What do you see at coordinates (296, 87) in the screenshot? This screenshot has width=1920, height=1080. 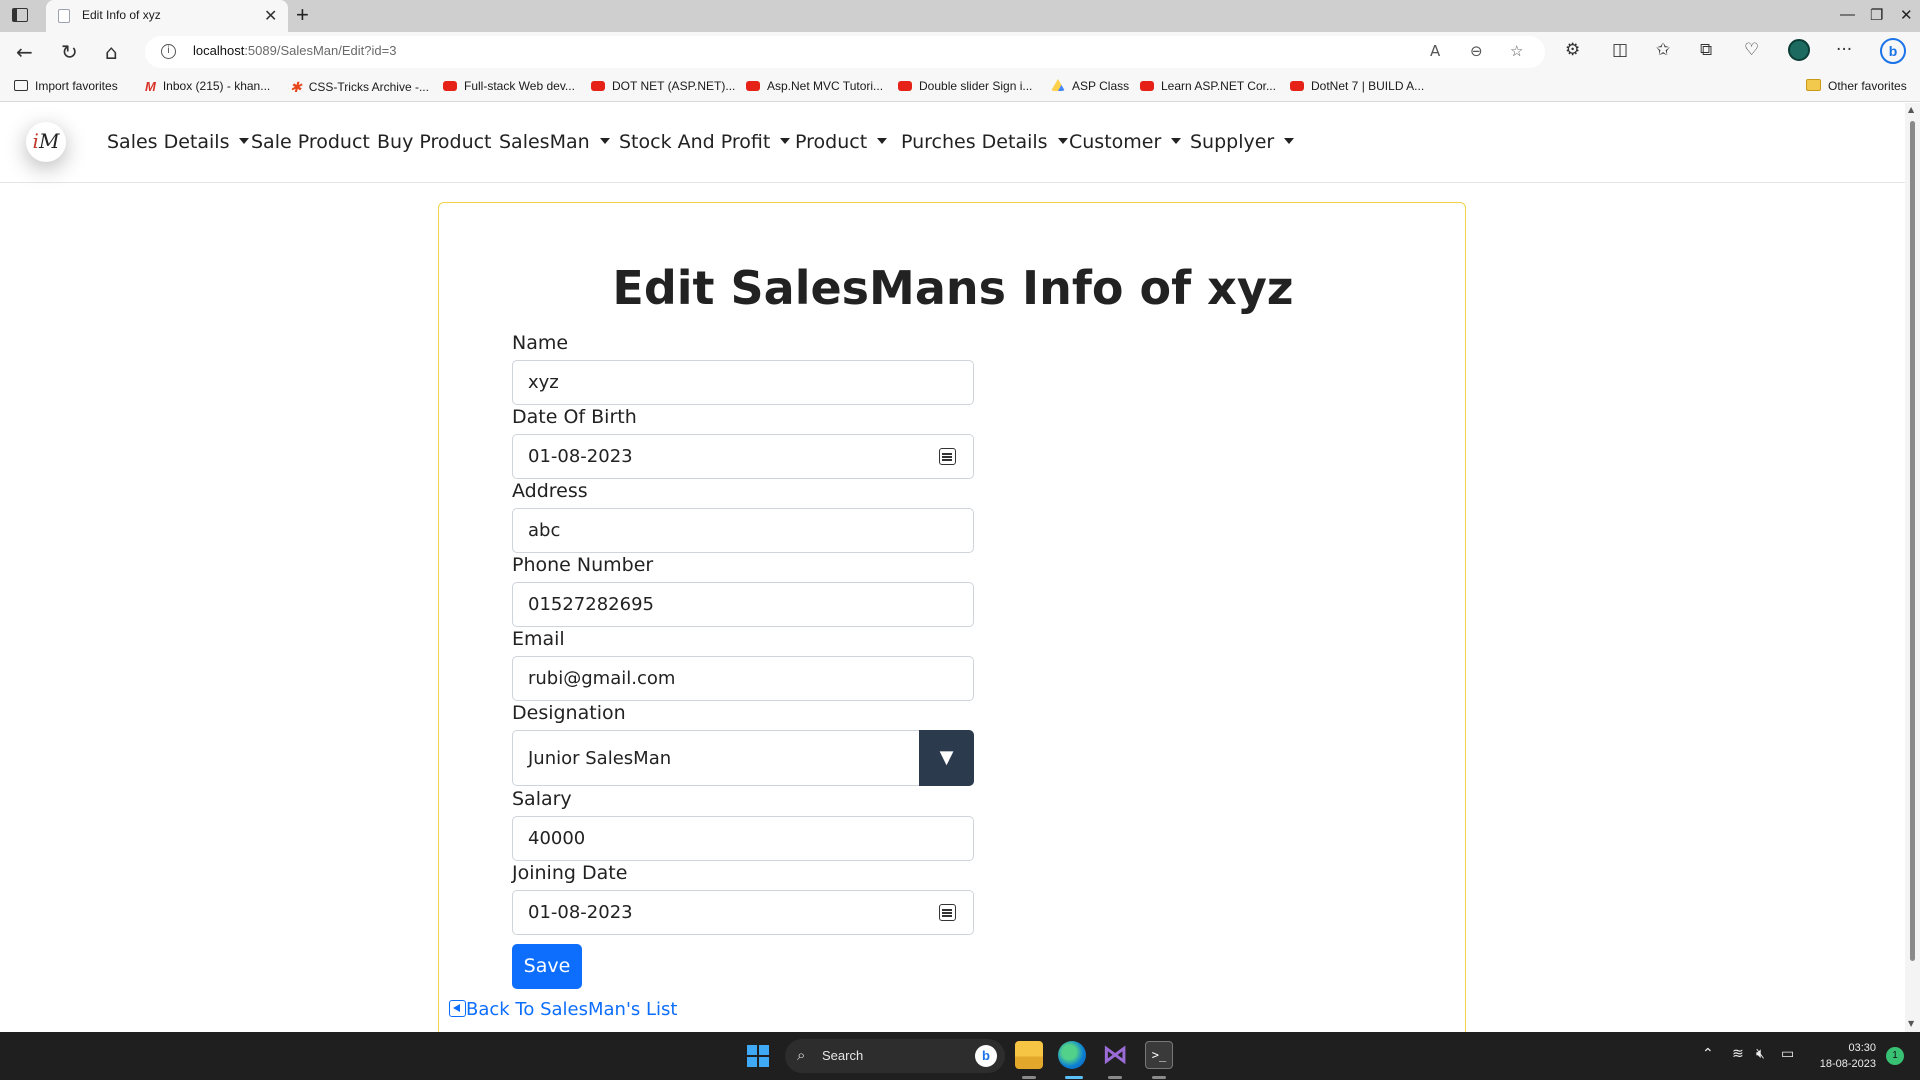 I see `csstricks-icon: ✱` at bounding box center [296, 87].